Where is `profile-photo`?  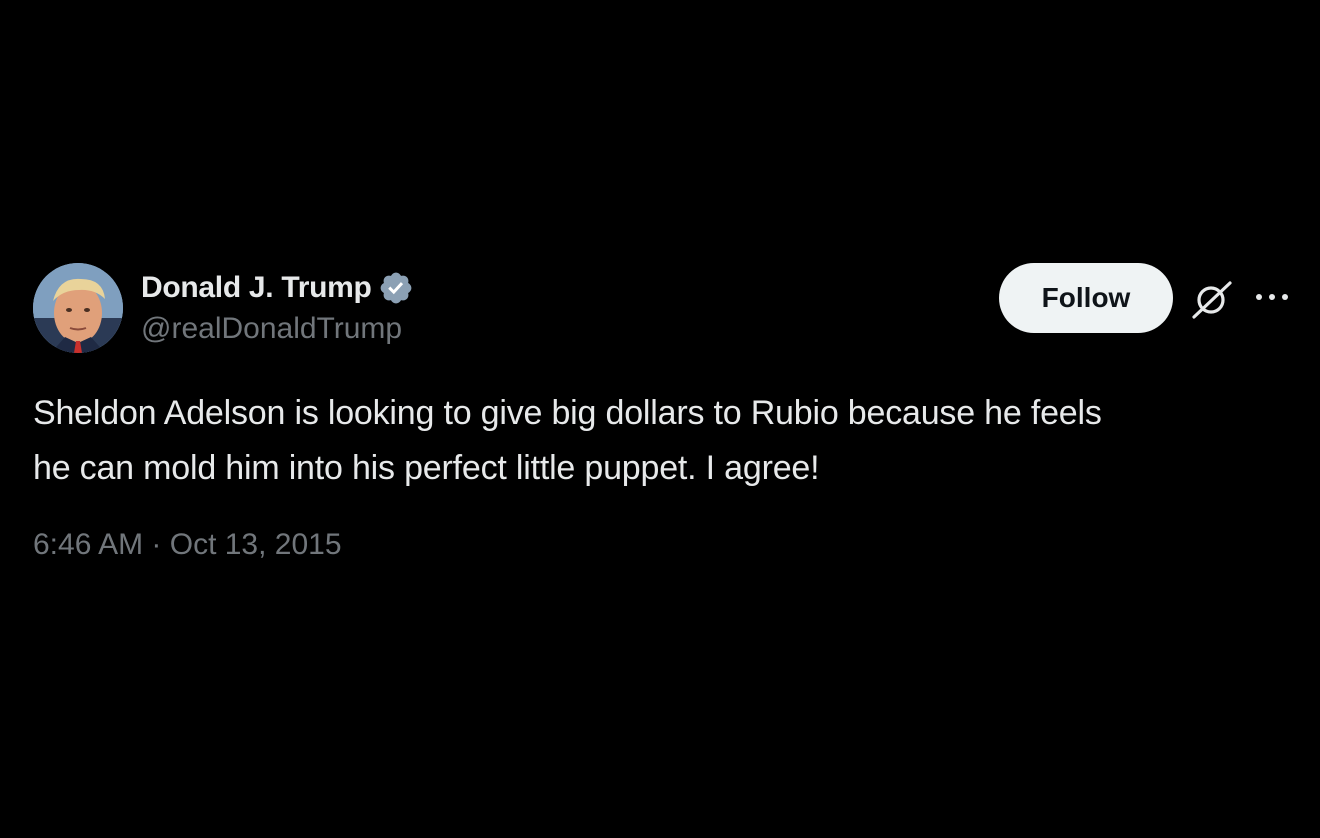 profile-photo is located at coordinates (78, 308).